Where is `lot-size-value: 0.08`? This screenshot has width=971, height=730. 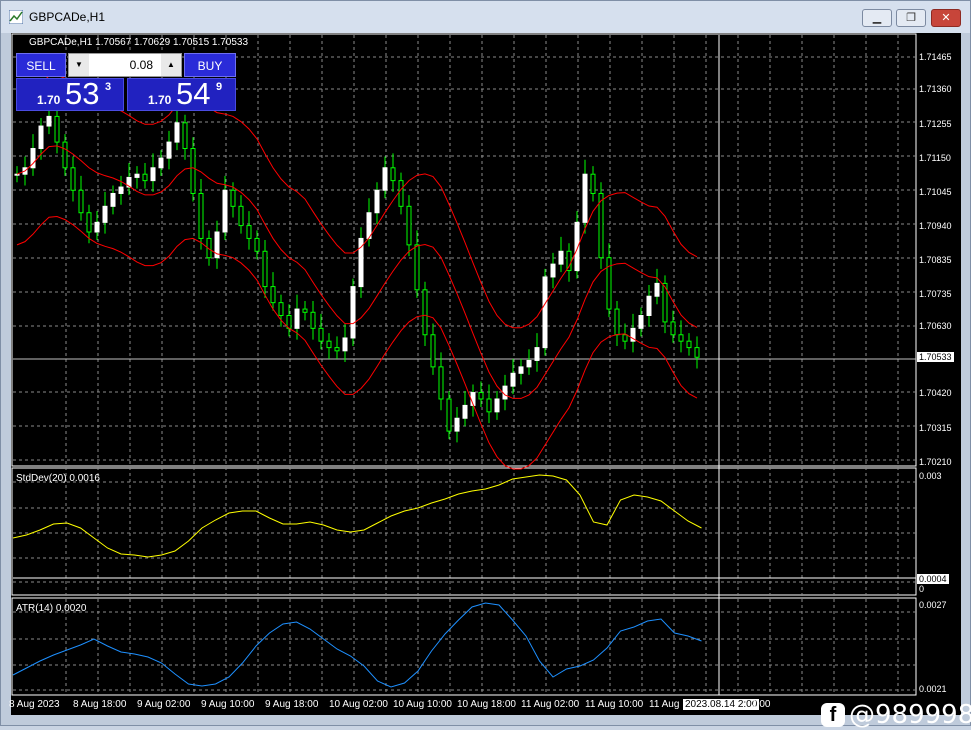 lot-size-value: 0.08 is located at coordinates (125, 65).